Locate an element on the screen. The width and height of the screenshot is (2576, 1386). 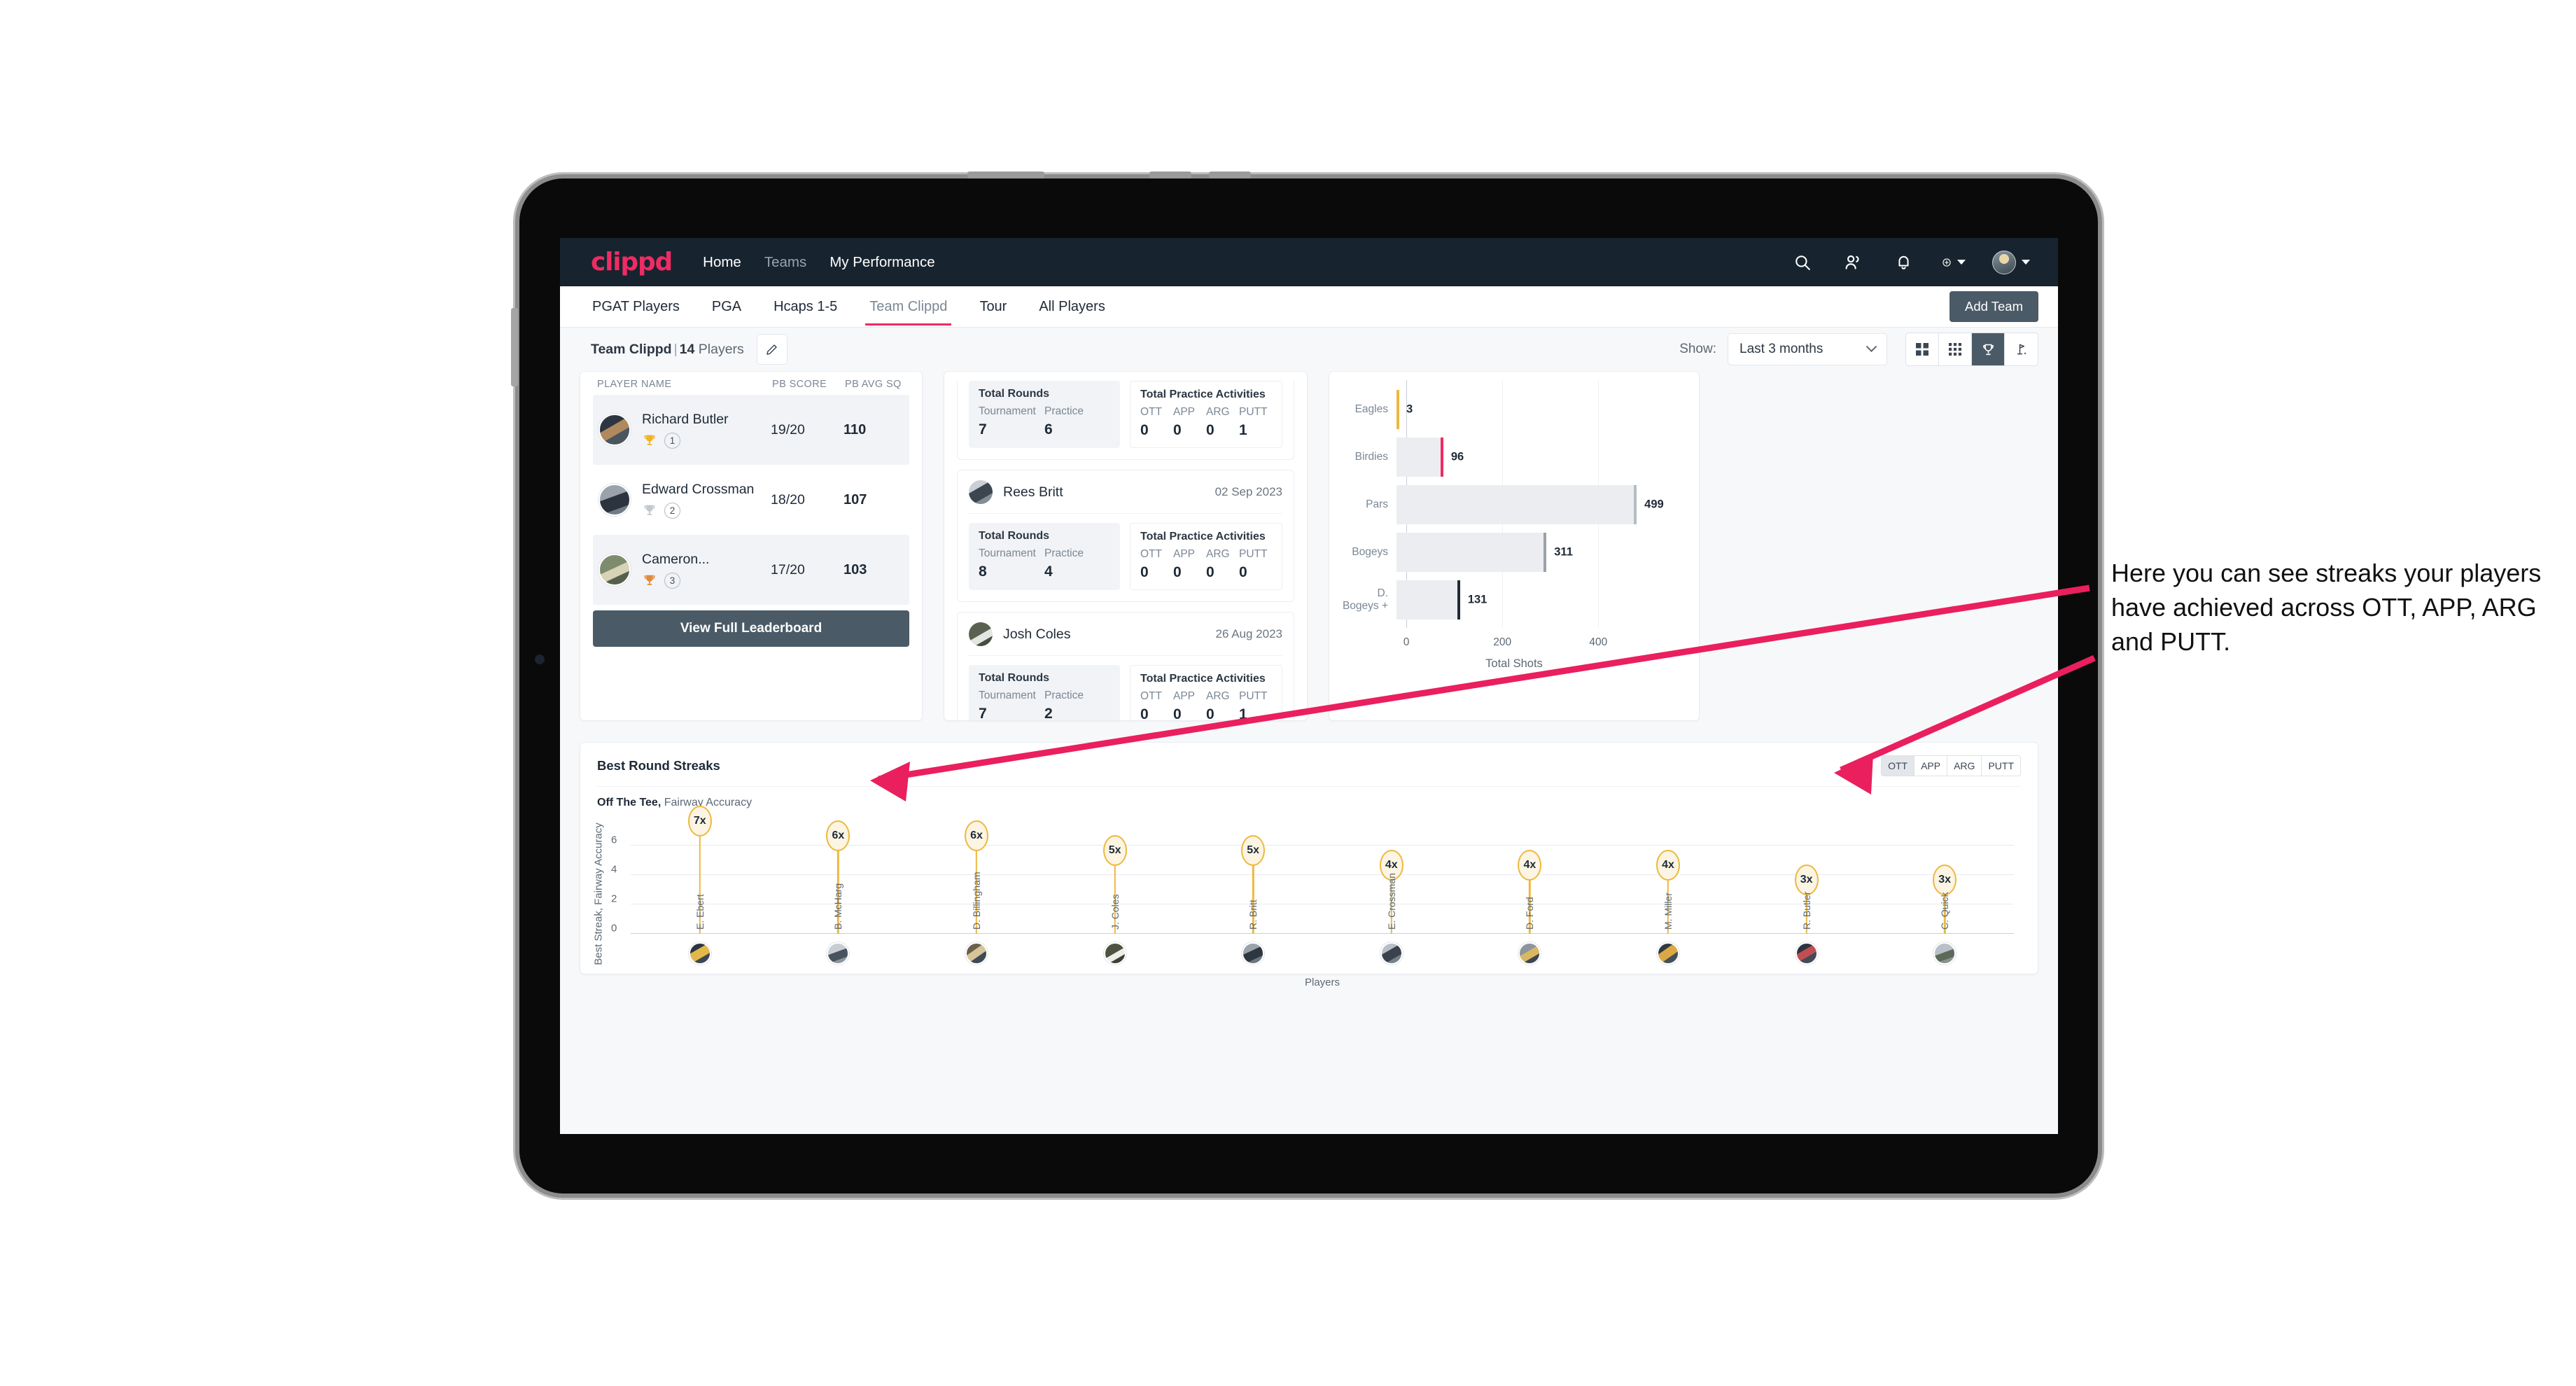
add-team-button: Add Team is located at coordinates (1993, 306).